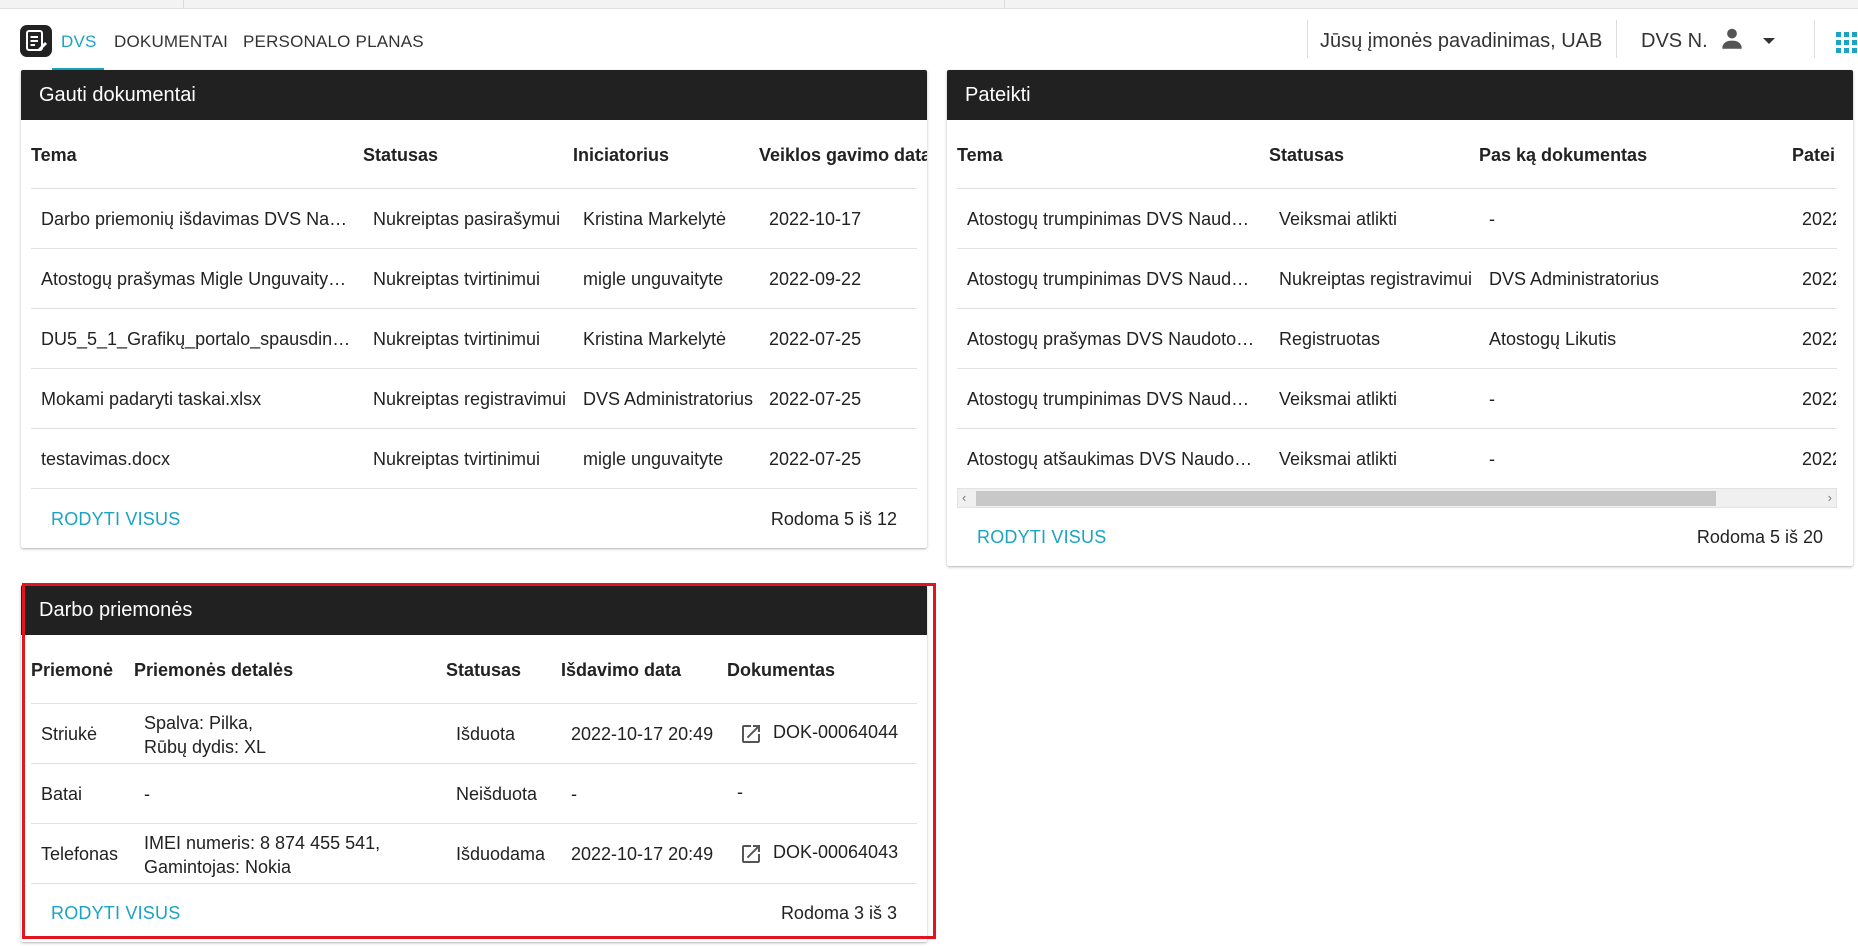 This screenshot has height=948, width=1858. What do you see at coordinates (1346, 498) in the screenshot?
I see `scrollbar-thumb` at bounding box center [1346, 498].